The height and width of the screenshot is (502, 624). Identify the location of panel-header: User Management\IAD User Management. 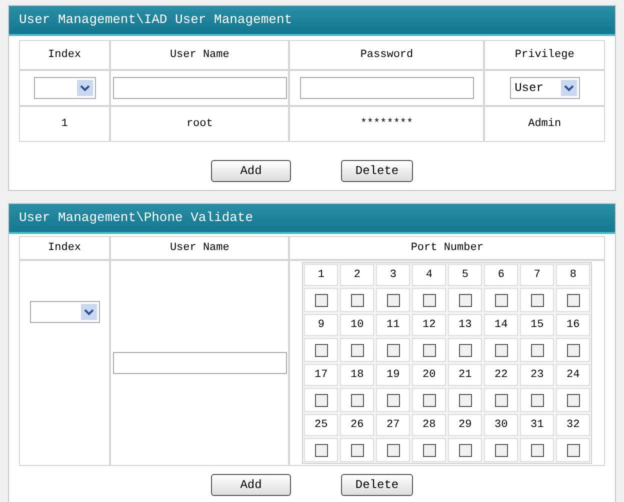
(312, 21).